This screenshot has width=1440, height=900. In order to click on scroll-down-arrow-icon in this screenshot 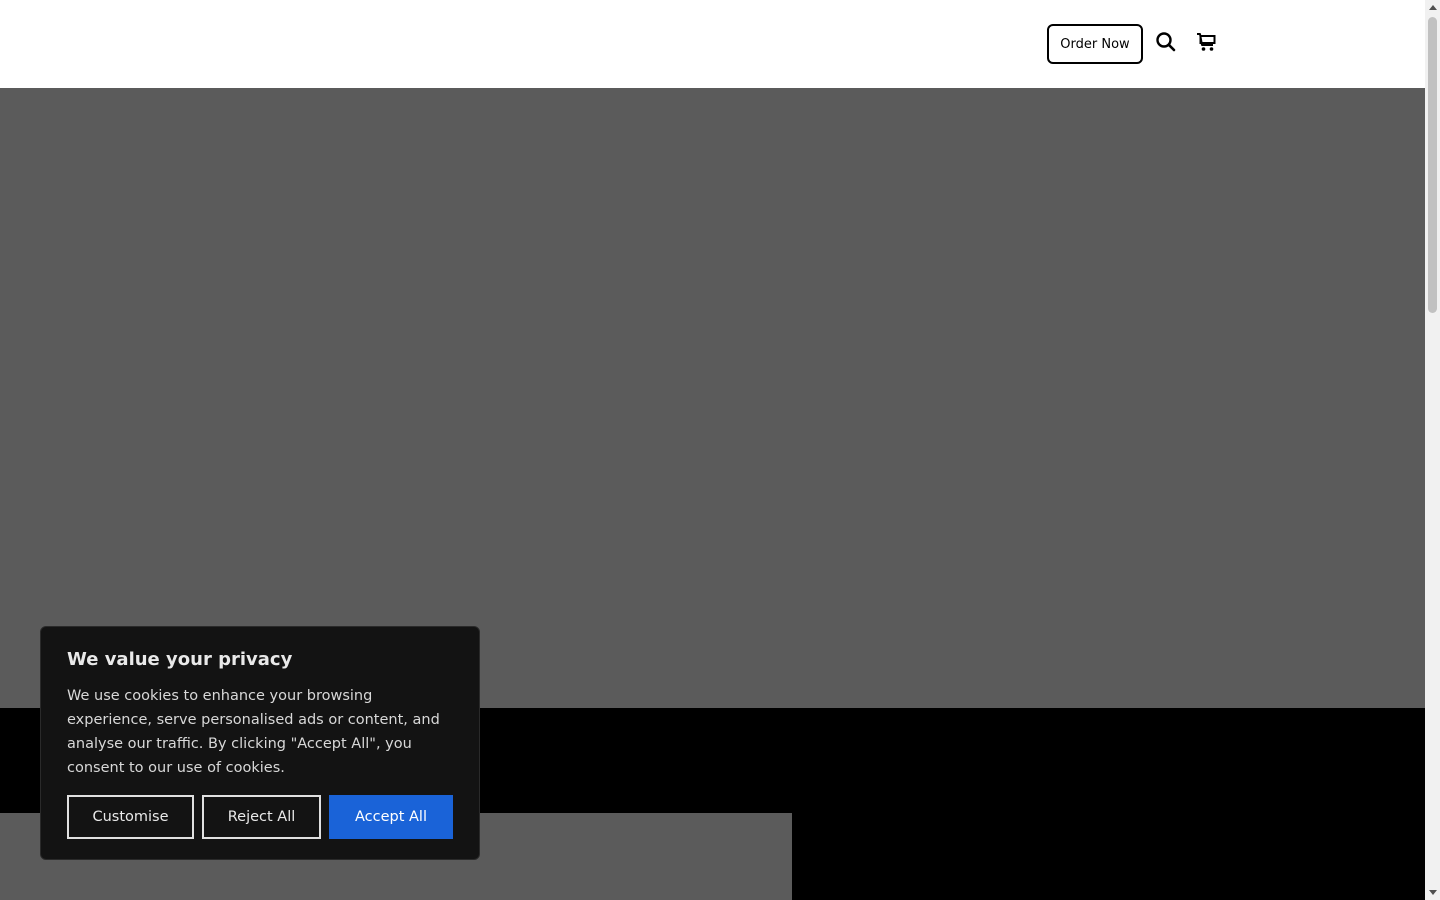, I will do `click(1432, 892)`.